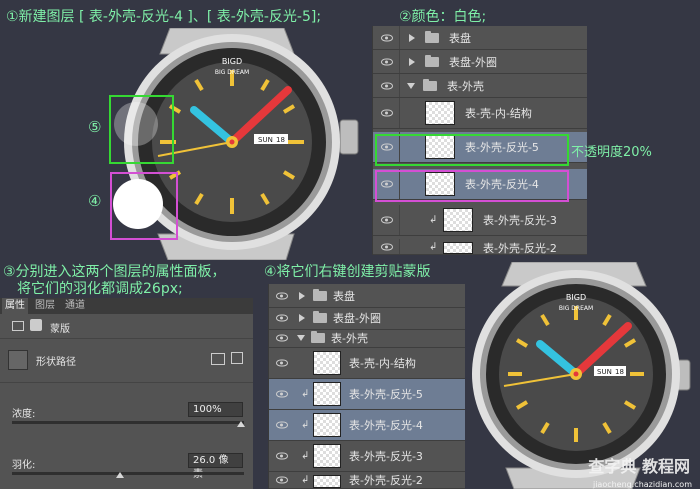  I want to click on properties-panel: 属性 图层 通道 蒙版 形状路径 浓度: 100% 羽化: 26.0 像素, so click(126, 393).